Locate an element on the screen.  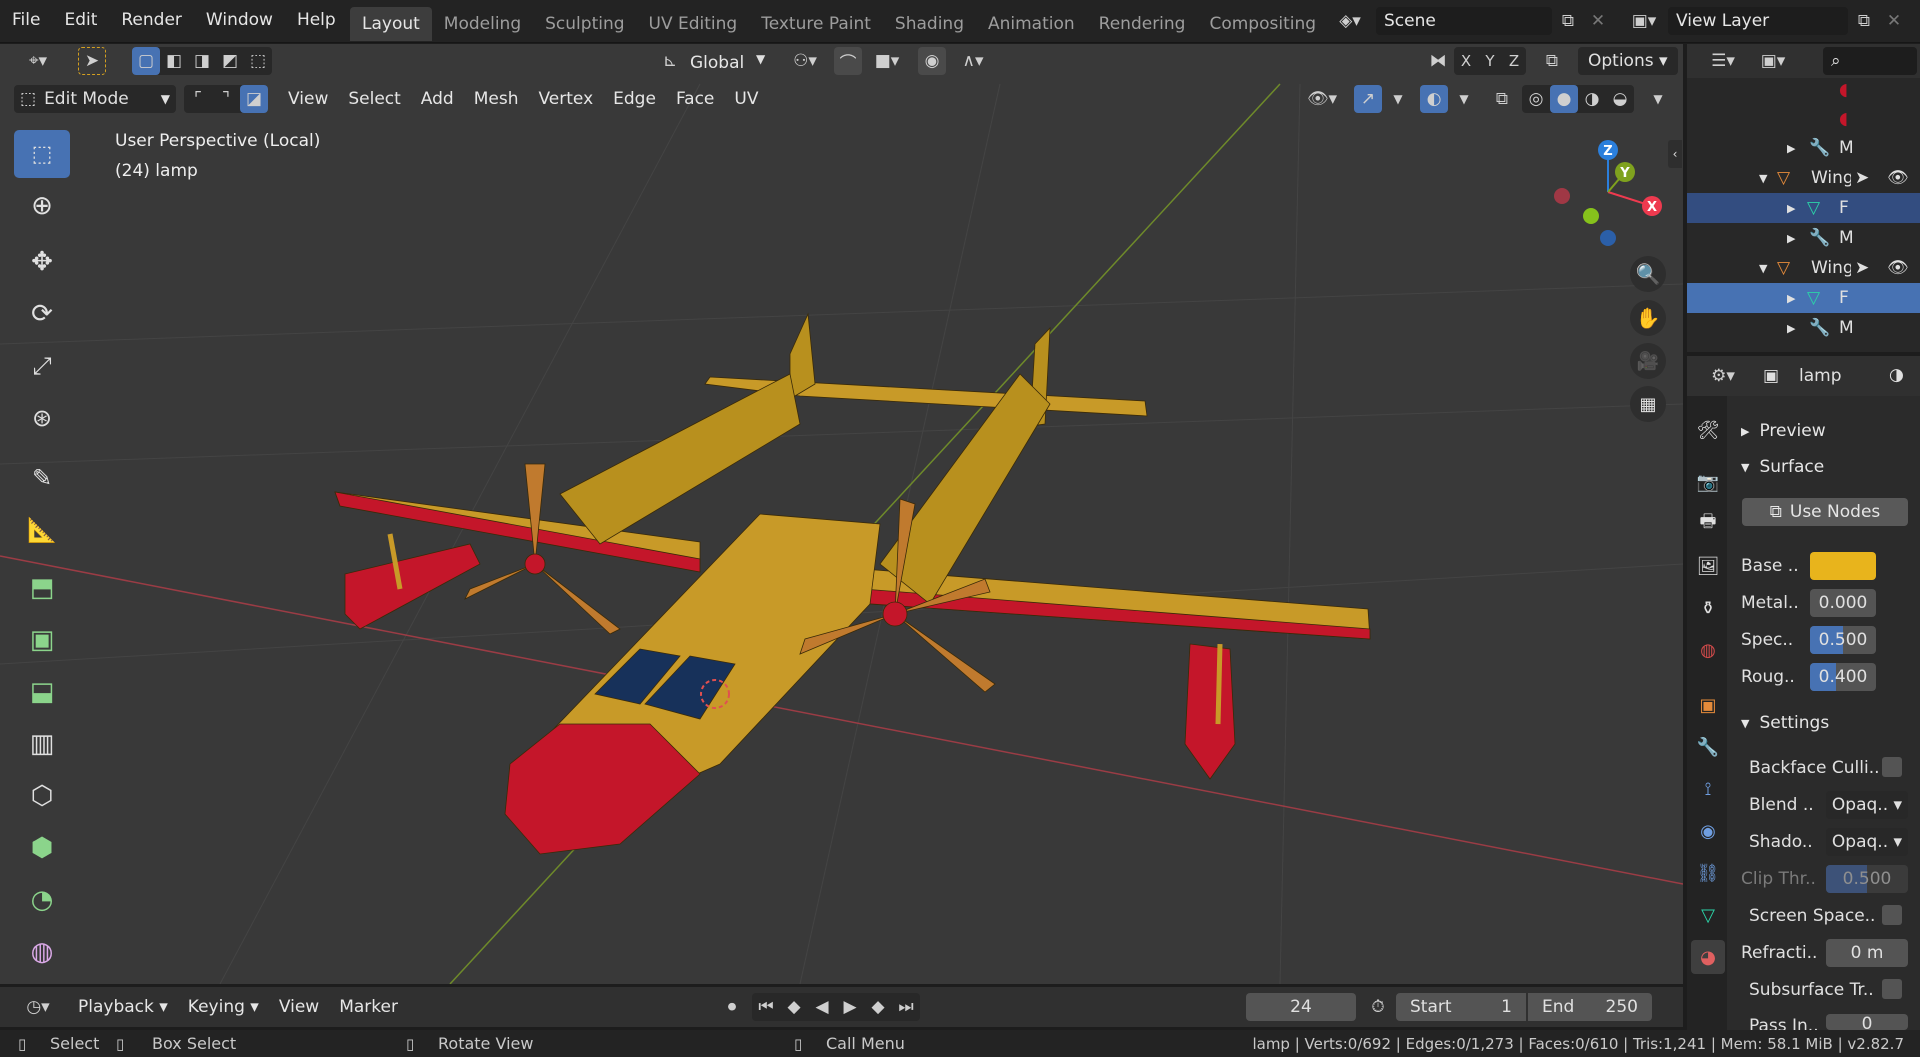
pan-hand-icon: ✋ is located at coordinates (1648, 318).